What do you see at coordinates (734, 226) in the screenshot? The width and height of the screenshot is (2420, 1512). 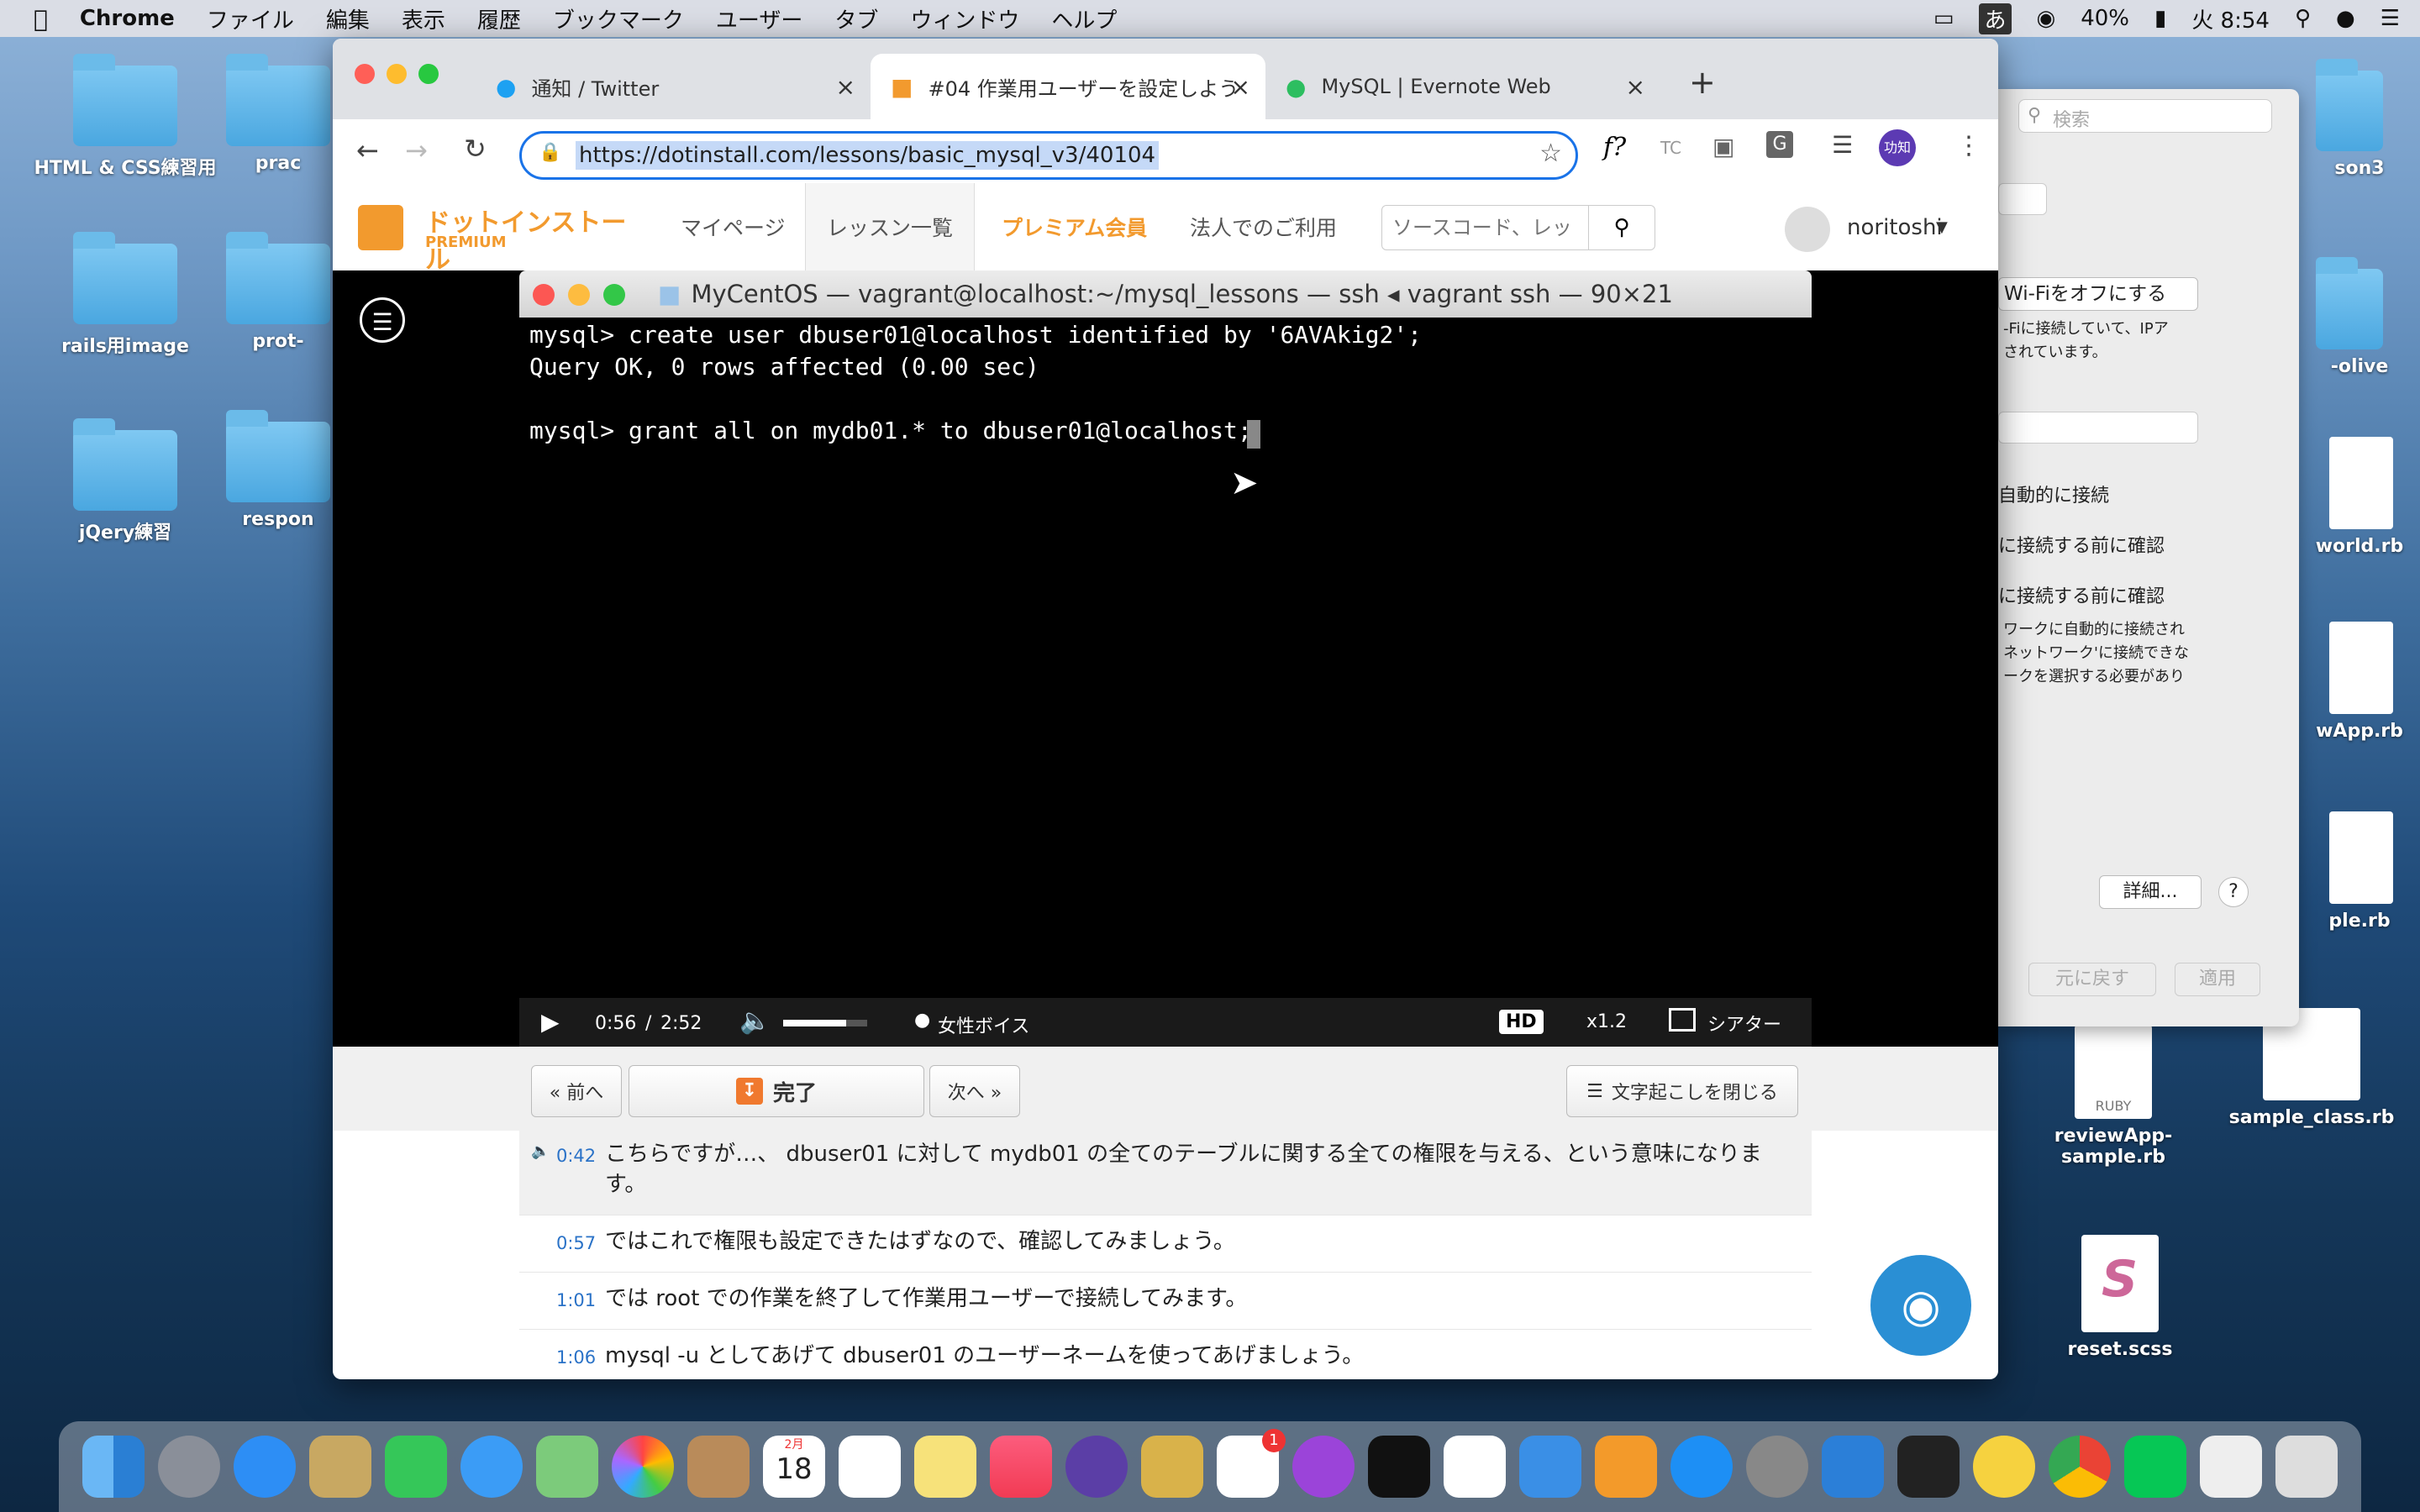 I see `nav-mypage: マイページ` at bounding box center [734, 226].